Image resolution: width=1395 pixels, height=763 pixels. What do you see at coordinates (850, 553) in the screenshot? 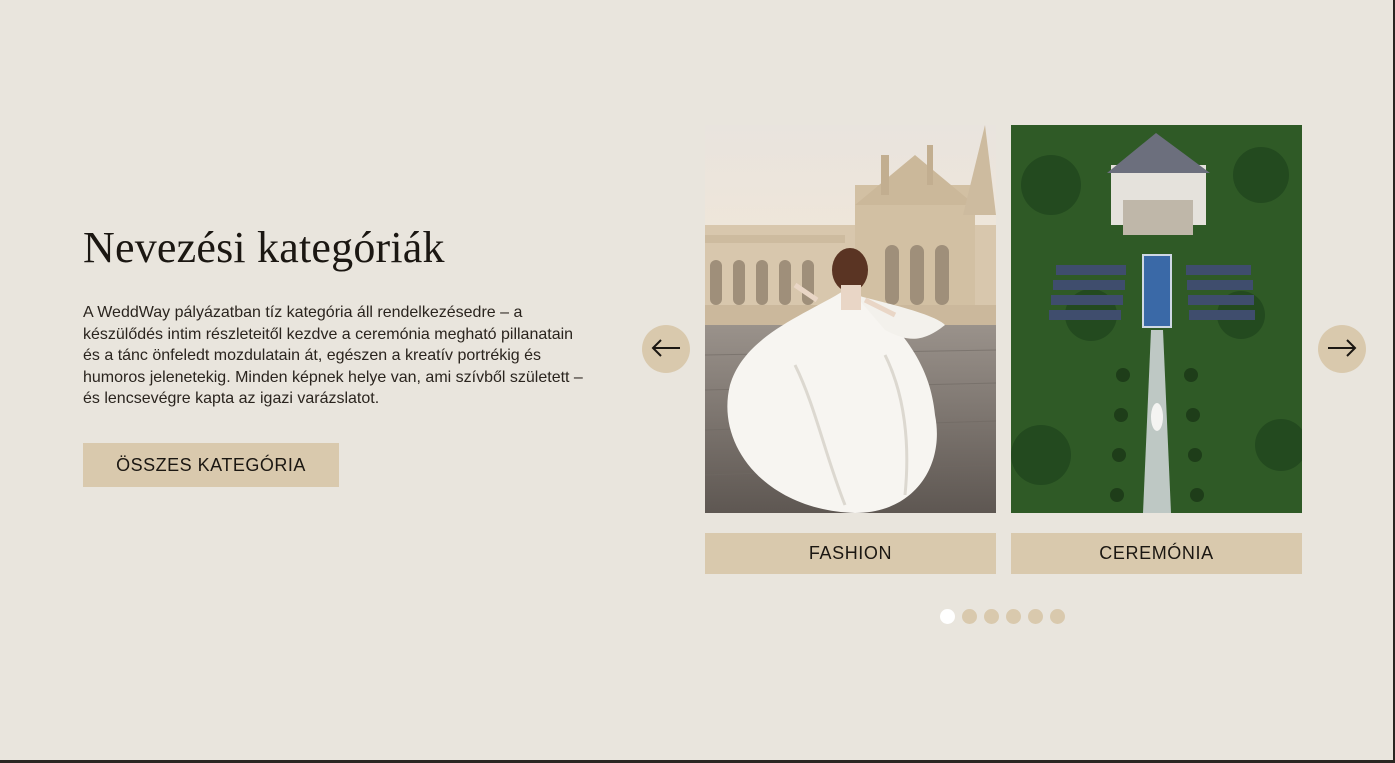
I see `slide-label-fashion: FASHION` at bounding box center [850, 553].